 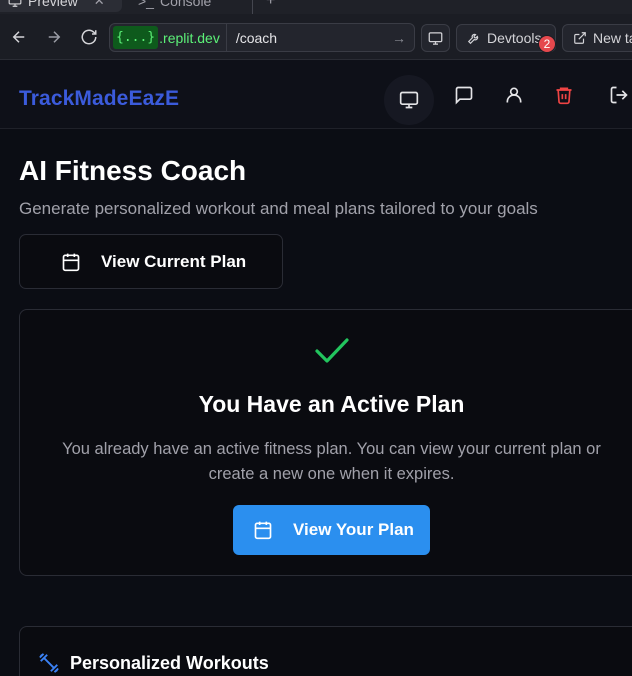 What do you see at coordinates (473, 39) in the screenshot?
I see `wrench-icon` at bounding box center [473, 39].